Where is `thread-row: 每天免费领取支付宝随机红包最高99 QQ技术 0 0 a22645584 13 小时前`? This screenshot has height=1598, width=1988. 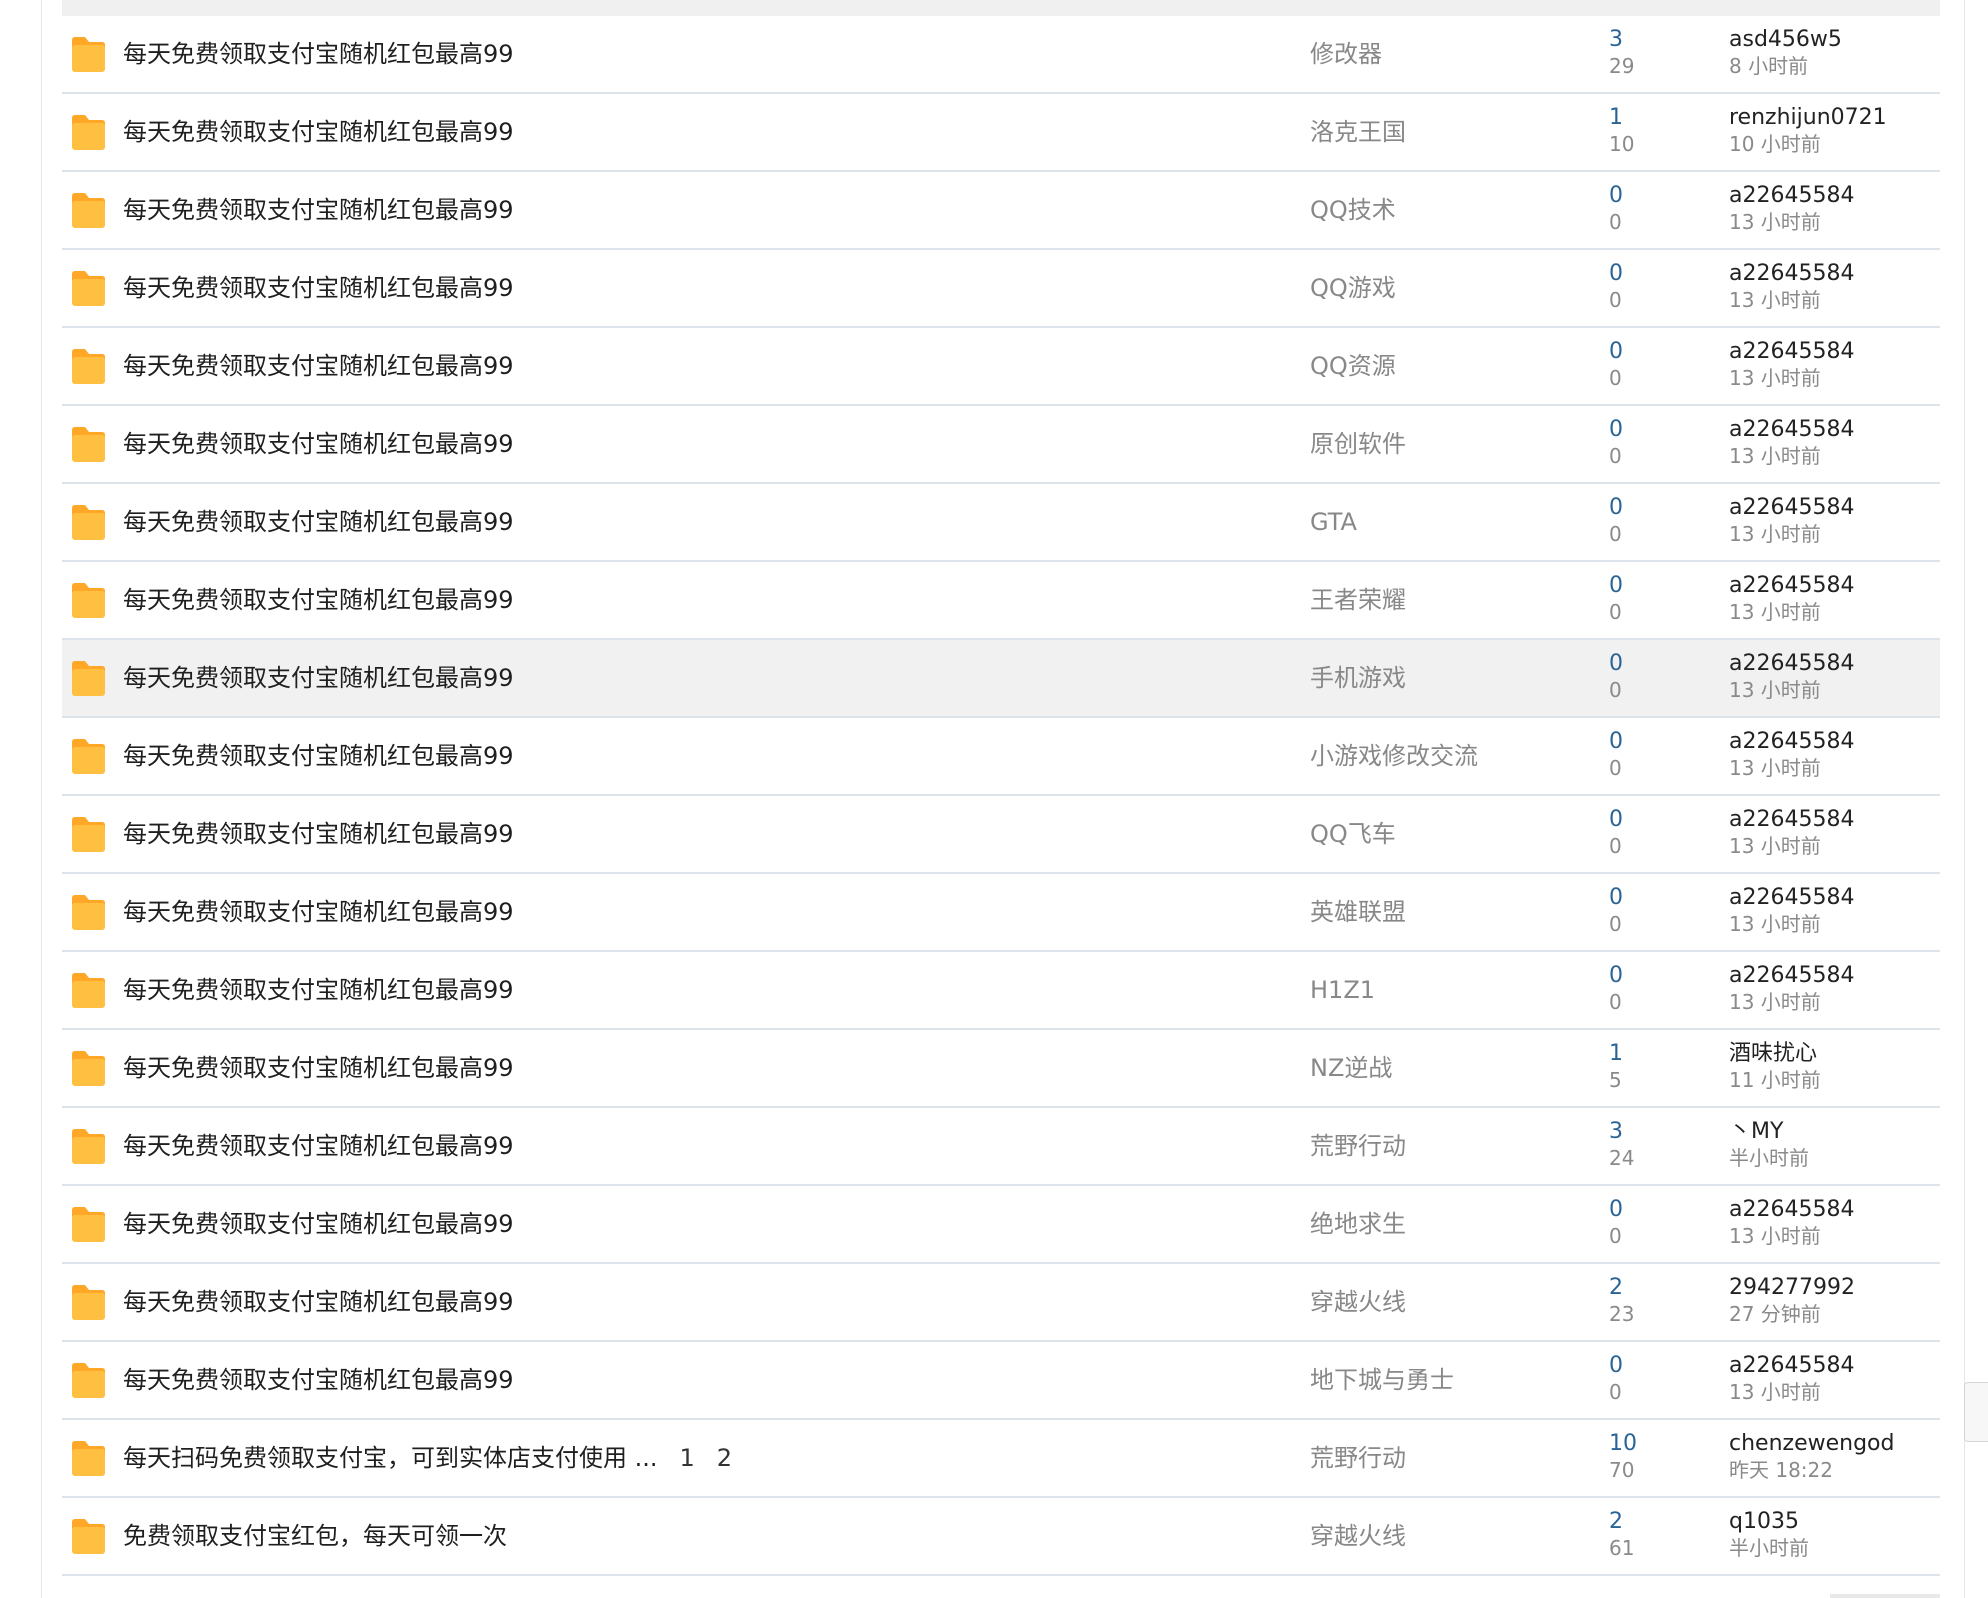 thread-row: 每天免费领取支付宝随机红包最高99 QQ技术 0 0 a22645584 13 小时前 is located at coordinates (1001, 211).